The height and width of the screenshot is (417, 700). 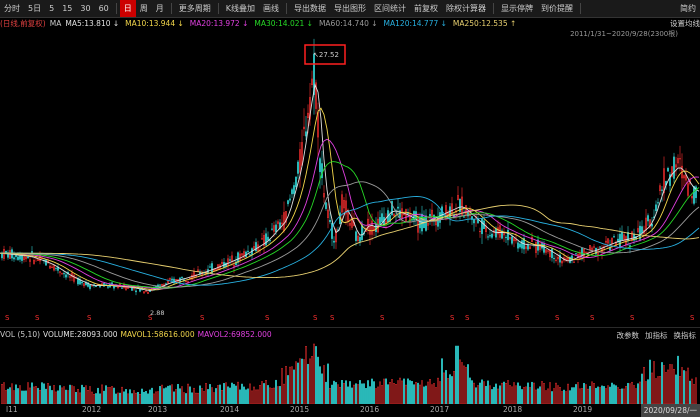 I want to click on toolbar-item-9: 更多周期, so click(x=195, y=8).